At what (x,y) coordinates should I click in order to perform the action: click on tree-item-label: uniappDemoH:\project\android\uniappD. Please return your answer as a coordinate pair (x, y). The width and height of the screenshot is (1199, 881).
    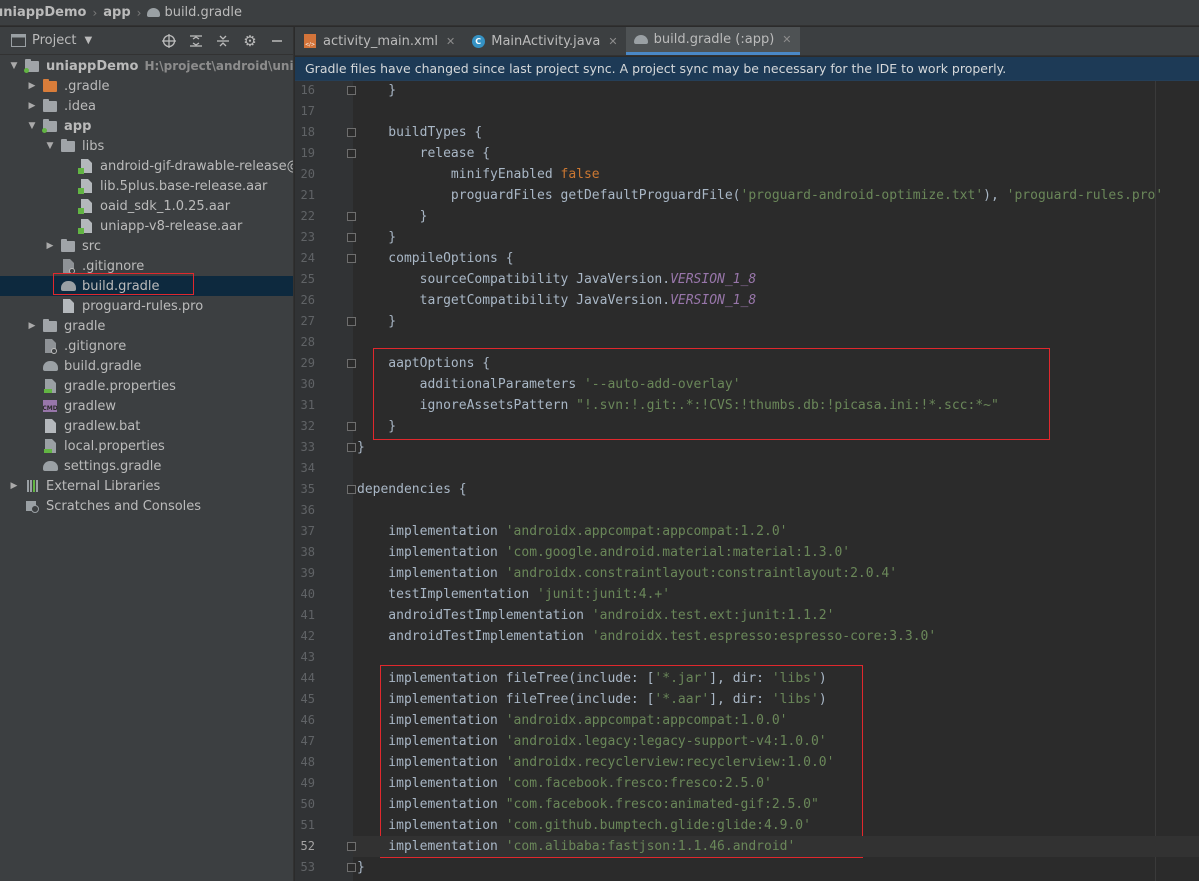
    Looking at the image, I should click on (169, 66).